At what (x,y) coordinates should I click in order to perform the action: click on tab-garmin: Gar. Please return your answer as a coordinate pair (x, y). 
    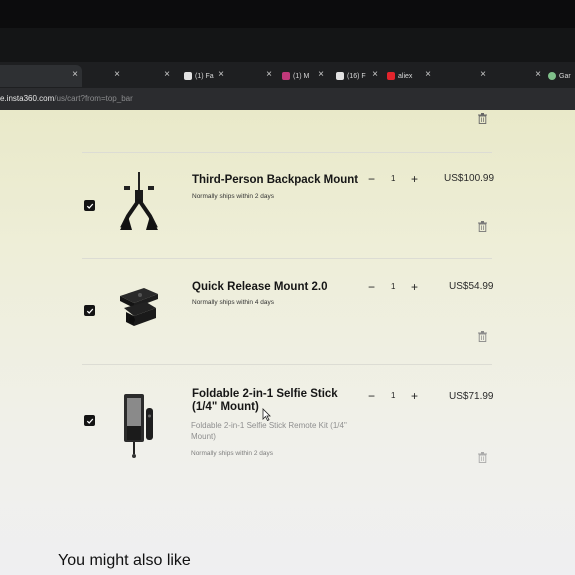
    Looking at the image, I should click on (561, 76).